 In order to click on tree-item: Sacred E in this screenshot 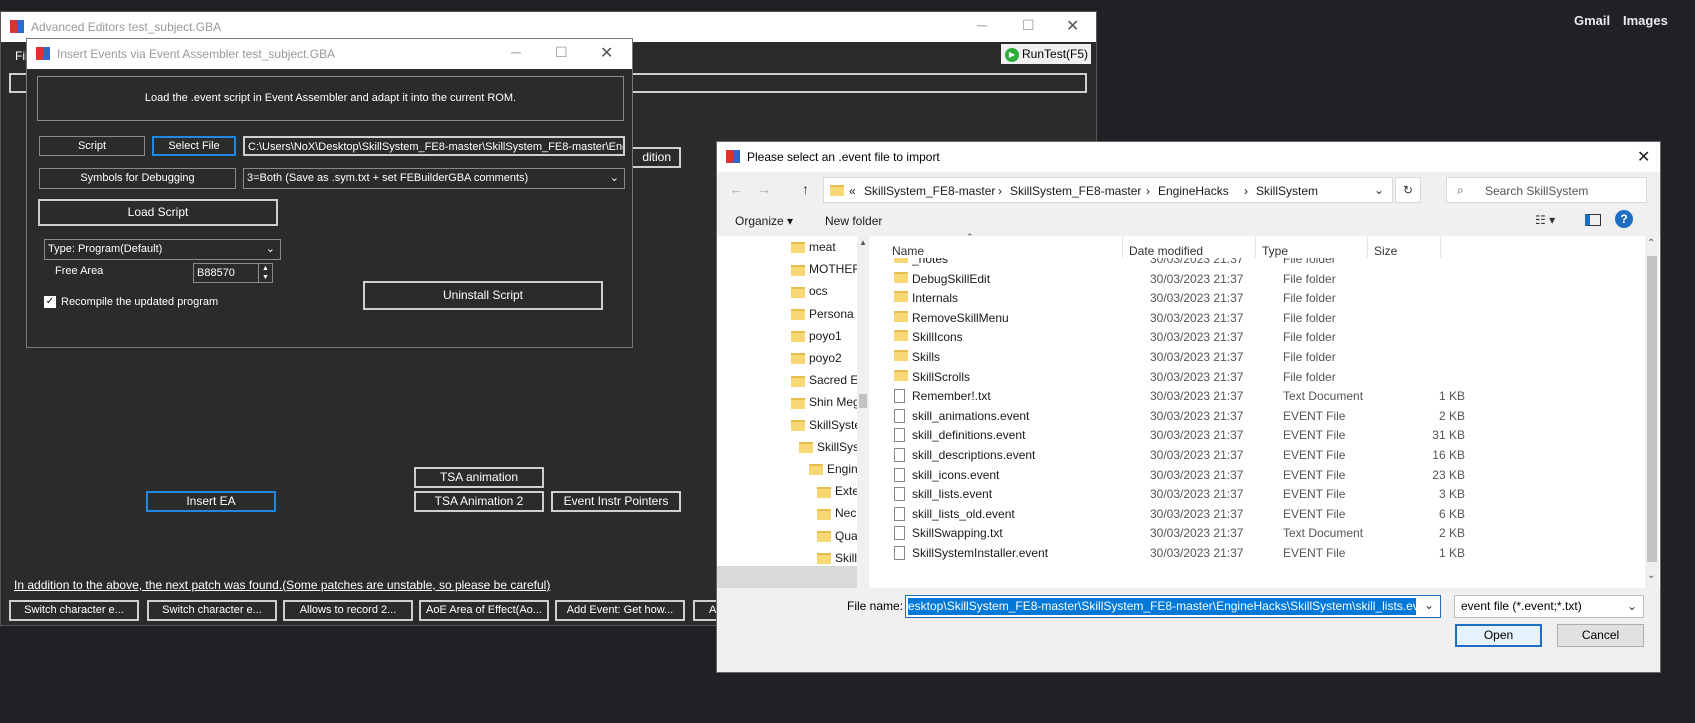, I will do `click(824, 383)`.